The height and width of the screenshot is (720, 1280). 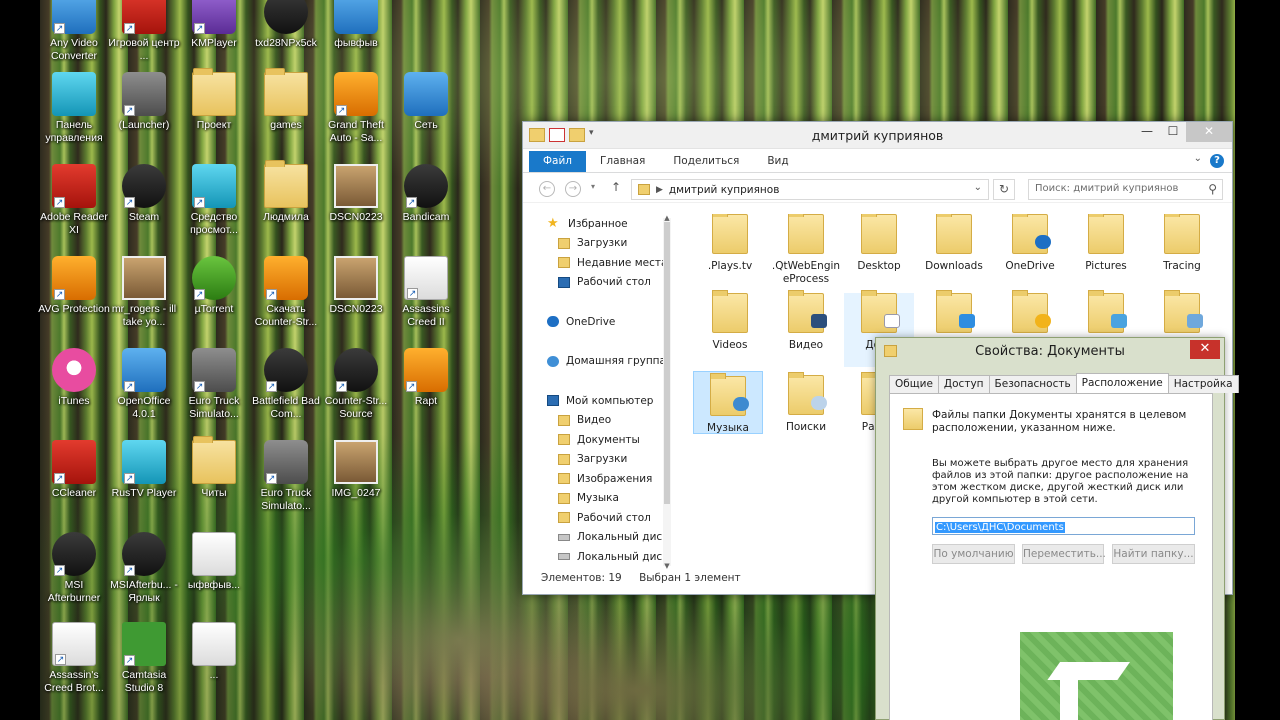 I want to click on desktop-icon-camtasia: ↗ Camtasia Studio 8, so click(x=144, y=658).